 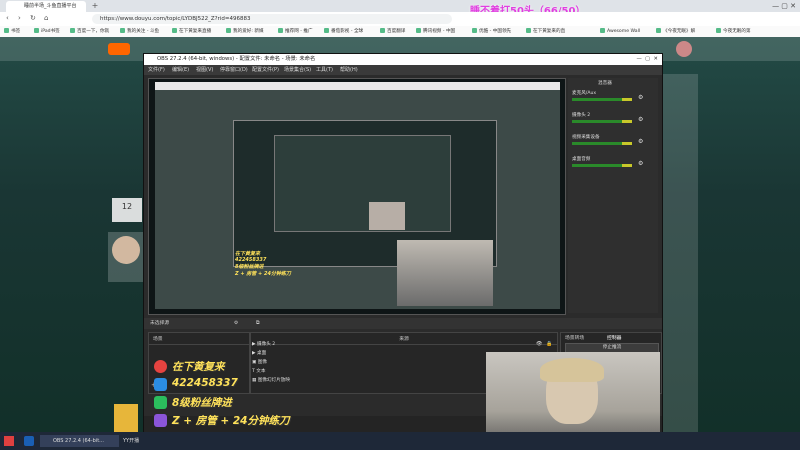 I want to click on bookmark-item: 书签, so click(x=12, y=31).